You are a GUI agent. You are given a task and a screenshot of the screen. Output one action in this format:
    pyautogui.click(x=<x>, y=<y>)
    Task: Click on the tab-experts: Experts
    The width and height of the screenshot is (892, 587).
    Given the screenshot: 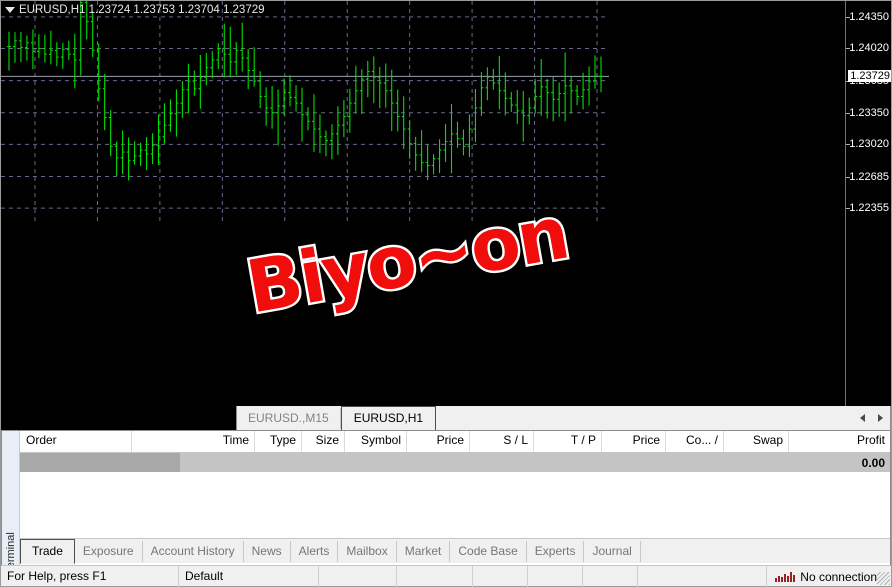 What is the action you would take?
    pyautogui.click(x=556, y=551)
    